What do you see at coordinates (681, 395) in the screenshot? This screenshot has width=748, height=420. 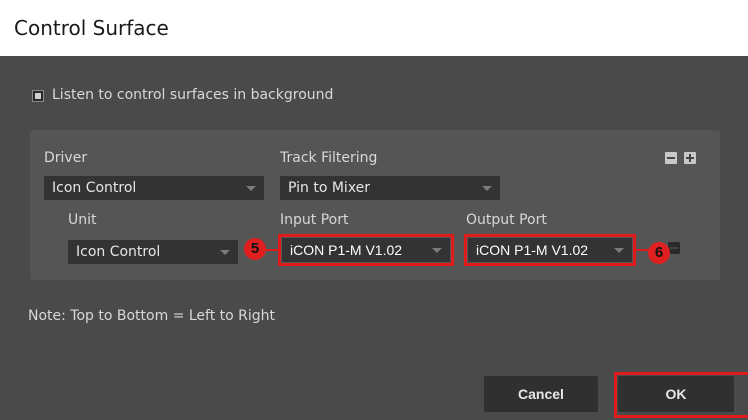 I see `ok-button-highlight` at bounding box center [681, 395].